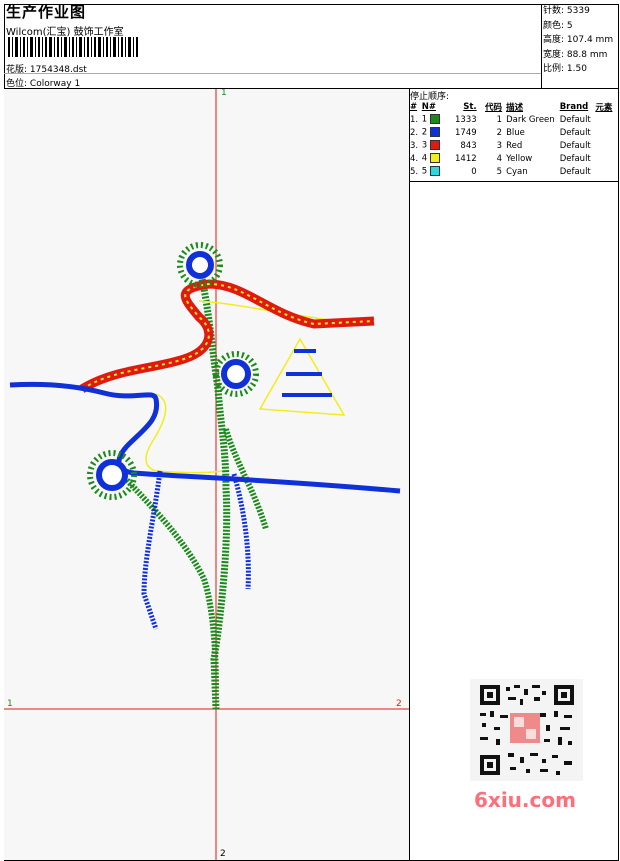 This screenshot has height=861, width=620. I want to click on stat-height: 高度: 107.4 mm, so click(578, 40).